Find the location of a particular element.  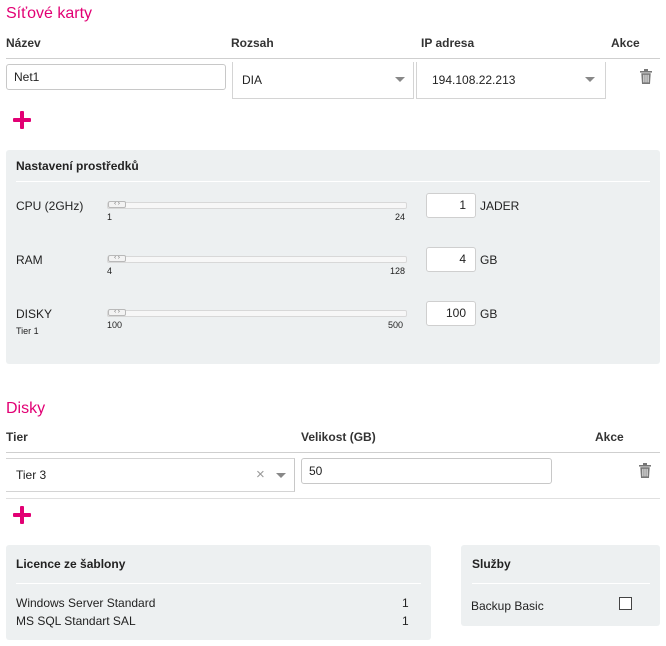

cpu-unit: JADER is located at coordinates (500, 206).